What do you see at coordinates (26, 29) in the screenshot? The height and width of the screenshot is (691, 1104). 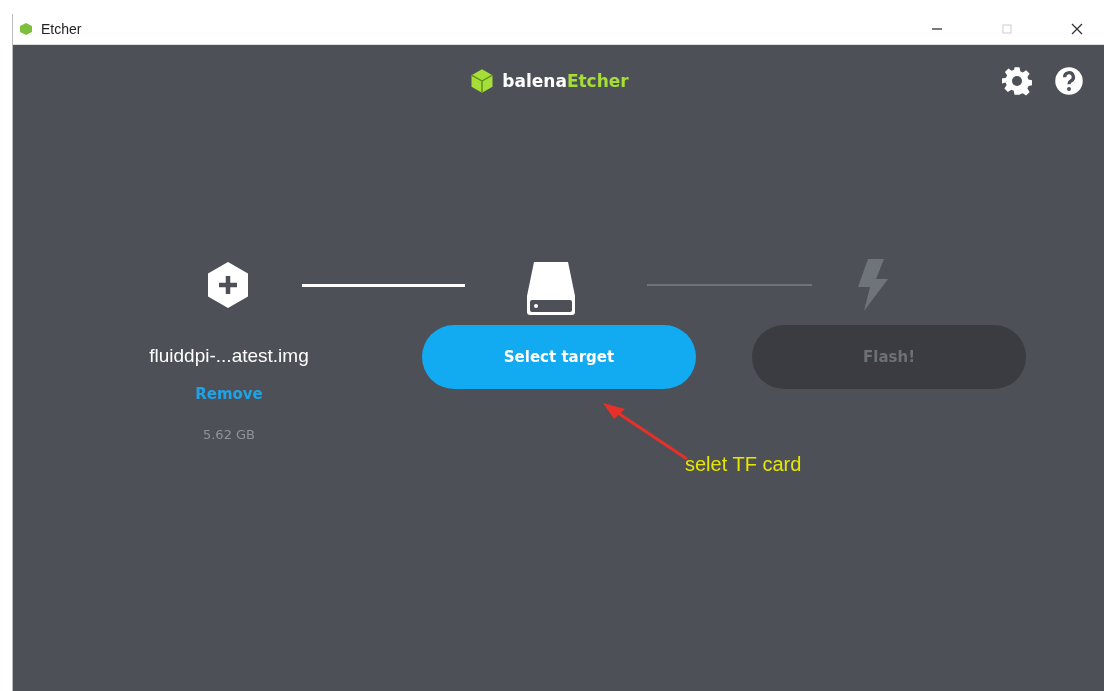 I see `cube-icon` at bounding box center [26, 29].